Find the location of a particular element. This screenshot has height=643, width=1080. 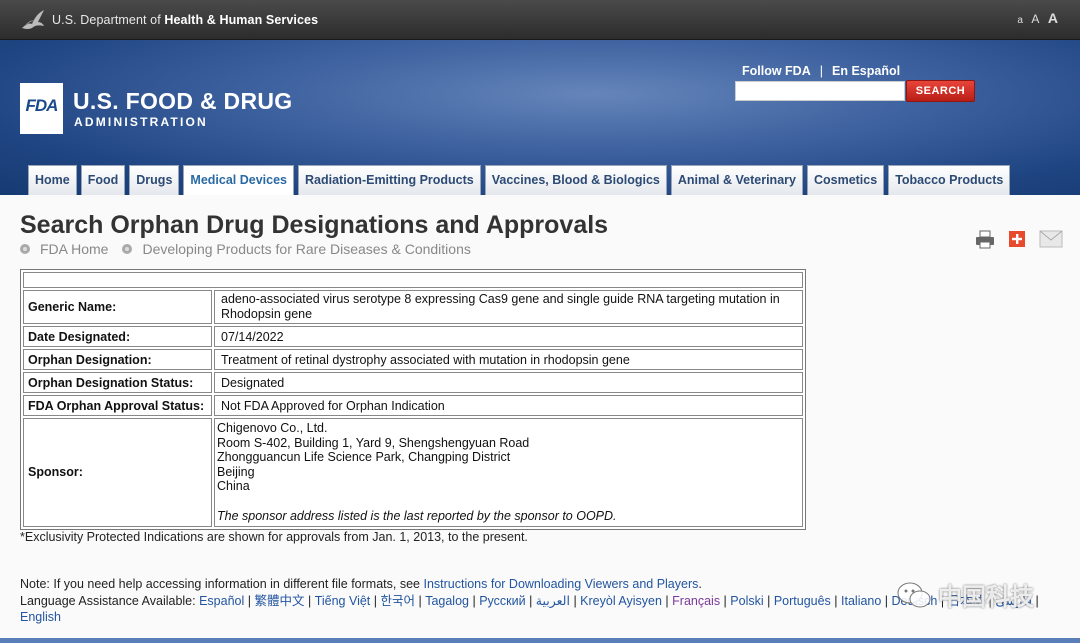

text-size-large: A is located at coordinates (1053, 18).